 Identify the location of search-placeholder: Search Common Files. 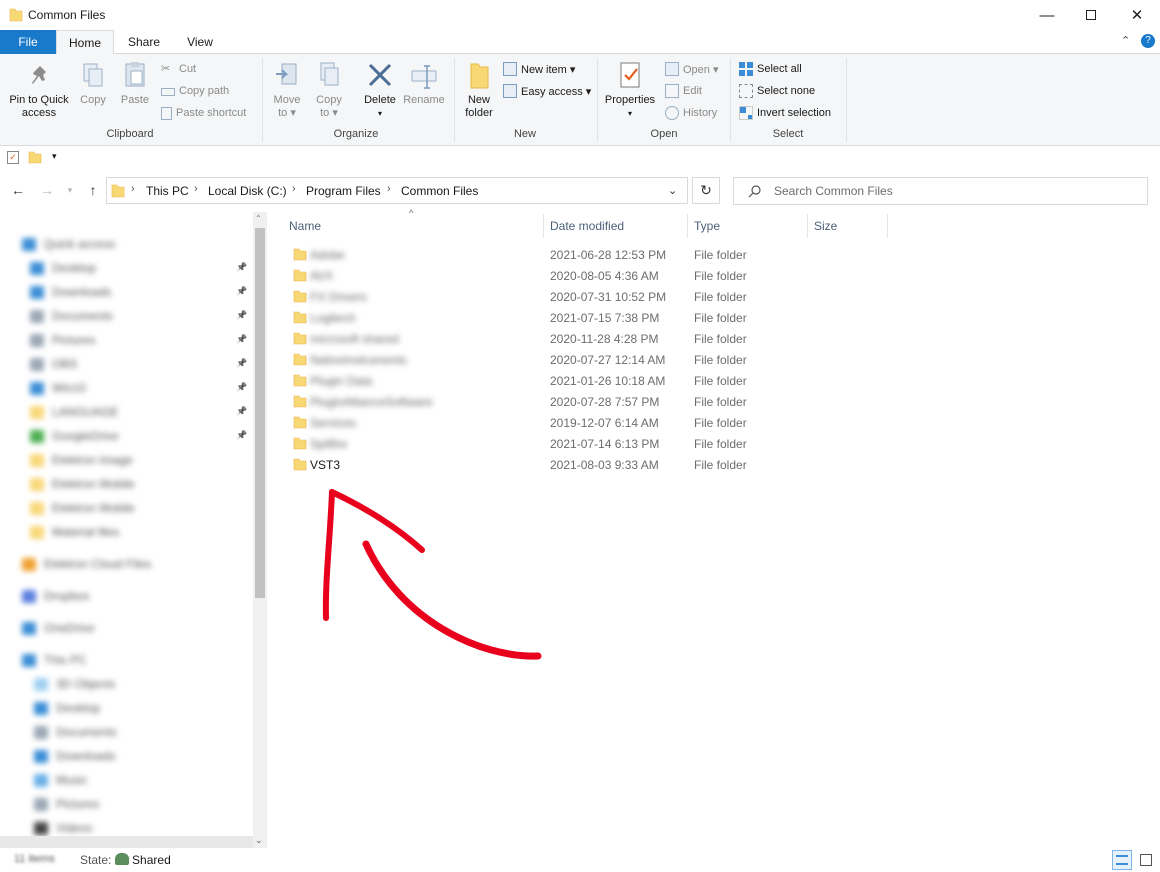
(833, 191).